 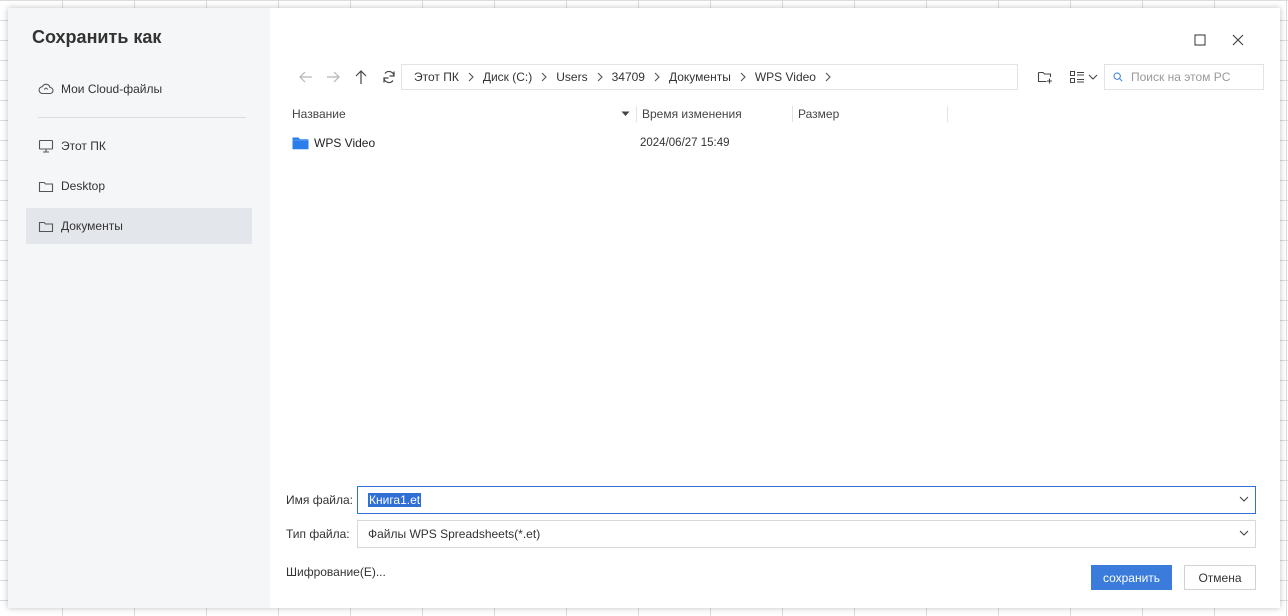 I want to click on breadcrumb-item: Диск (C:), so click(x=507, y=77).